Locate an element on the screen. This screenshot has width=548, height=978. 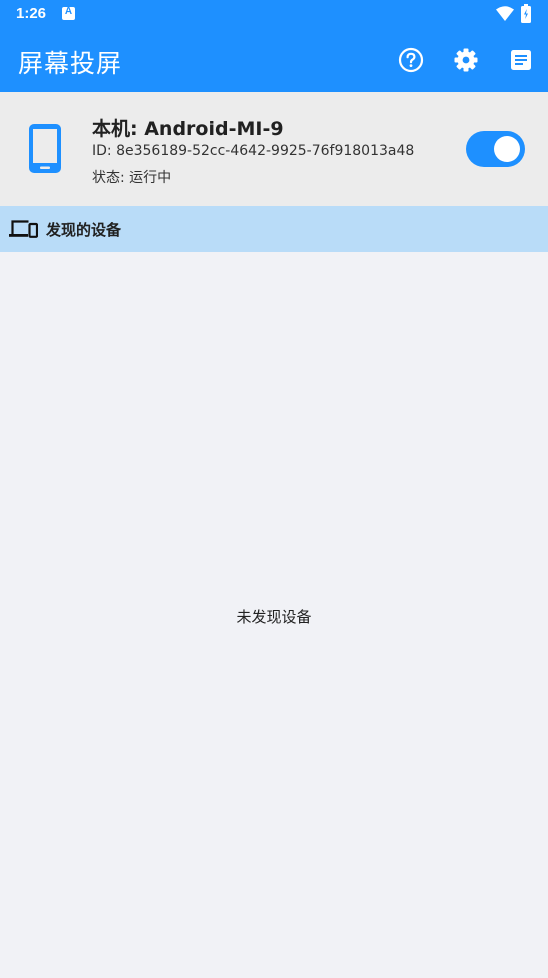
help-icon is located at coordinates (411, 60).